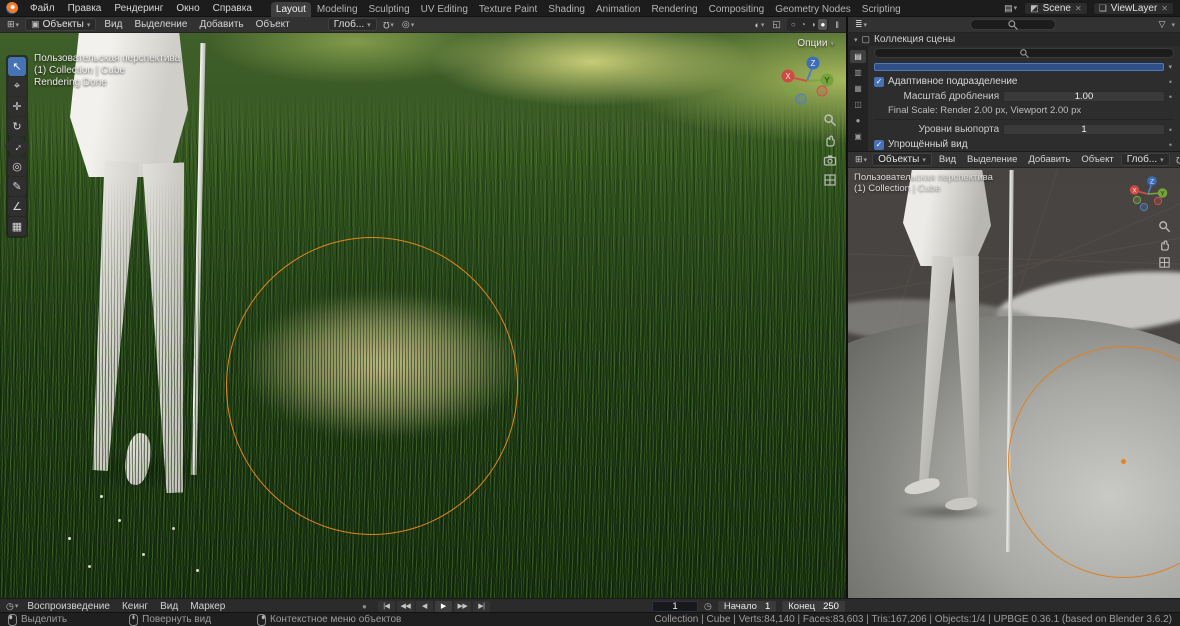 This screenshot has width=1180, height=626. Describe the element at coordinates (815, 43) in the screenshot. I see `options-dropdown: Опции ▾` at that location.